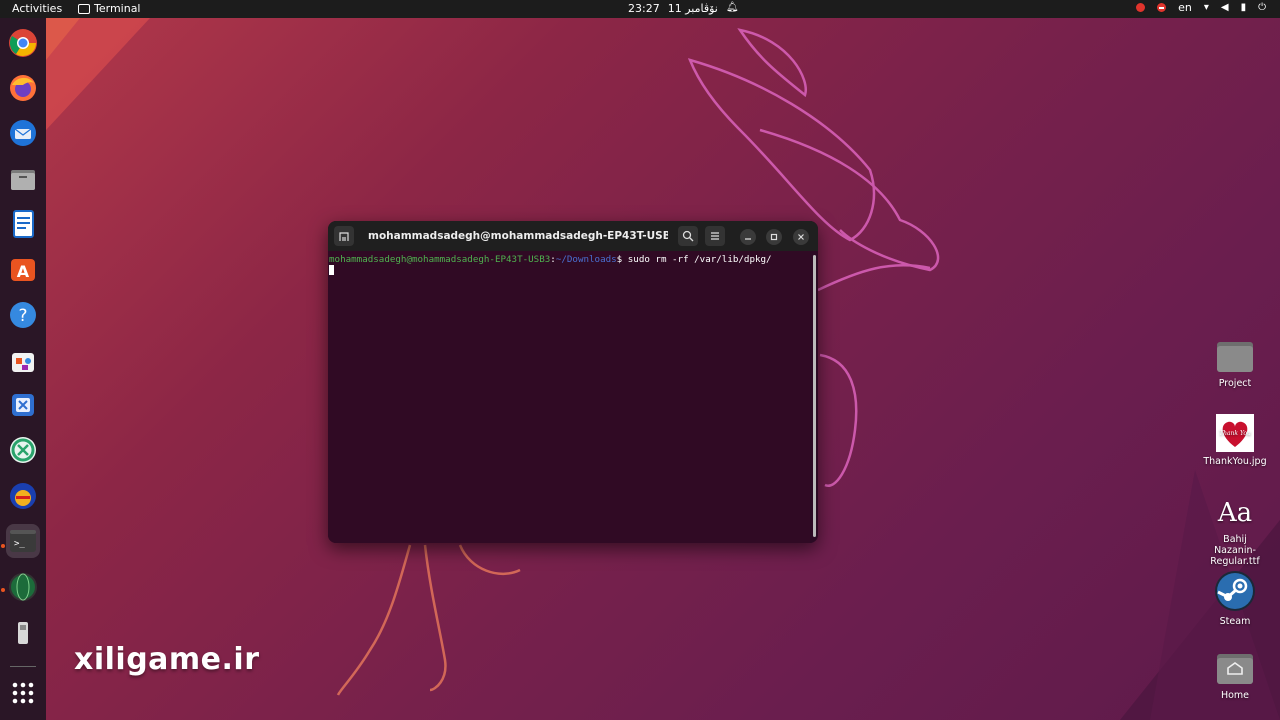 The width and height of the screenshot is (1280, 720). I want to click on globe-icon, so click(23, 587).